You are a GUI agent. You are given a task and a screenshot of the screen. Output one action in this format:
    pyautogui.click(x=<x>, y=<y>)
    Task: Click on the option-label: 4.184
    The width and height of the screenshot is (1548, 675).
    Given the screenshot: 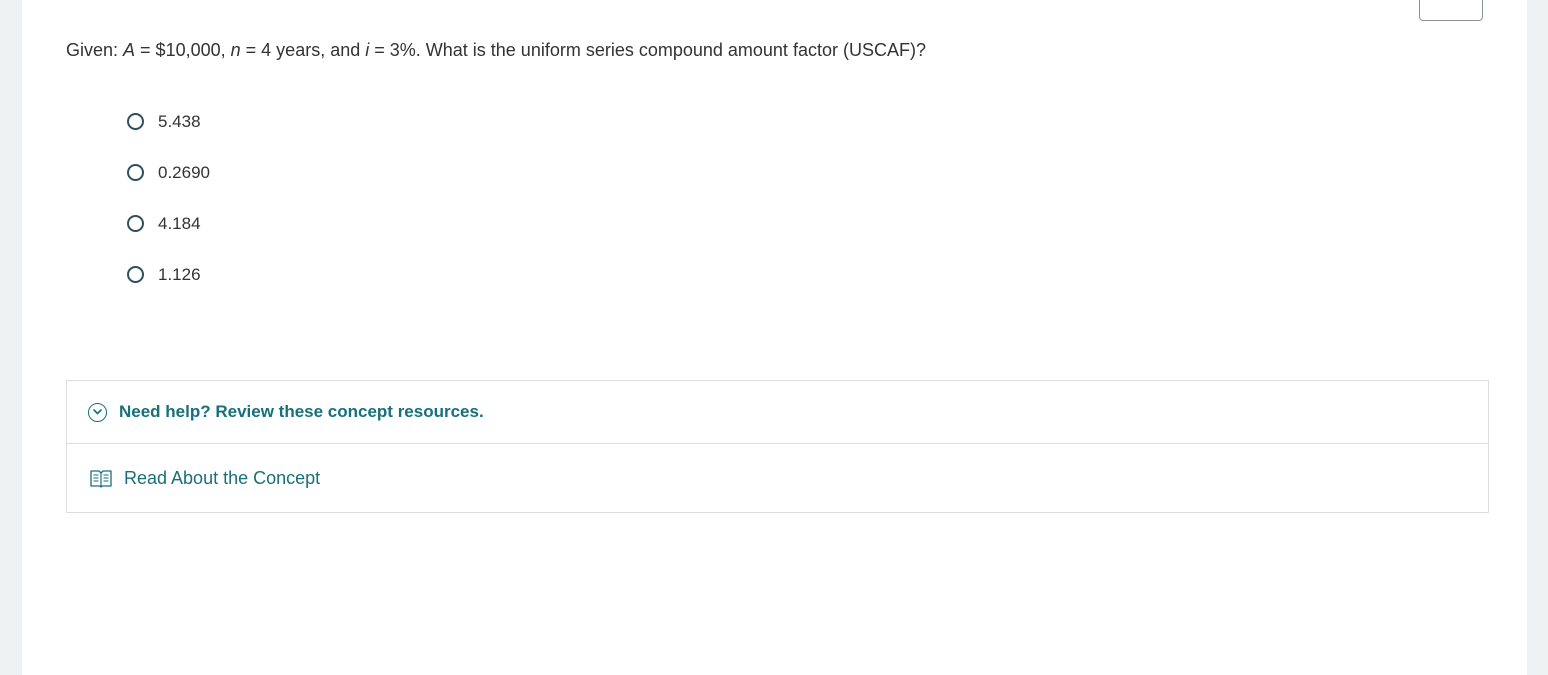 What is the action you would take?
    pyautogui.click(x=179, y=223)
    